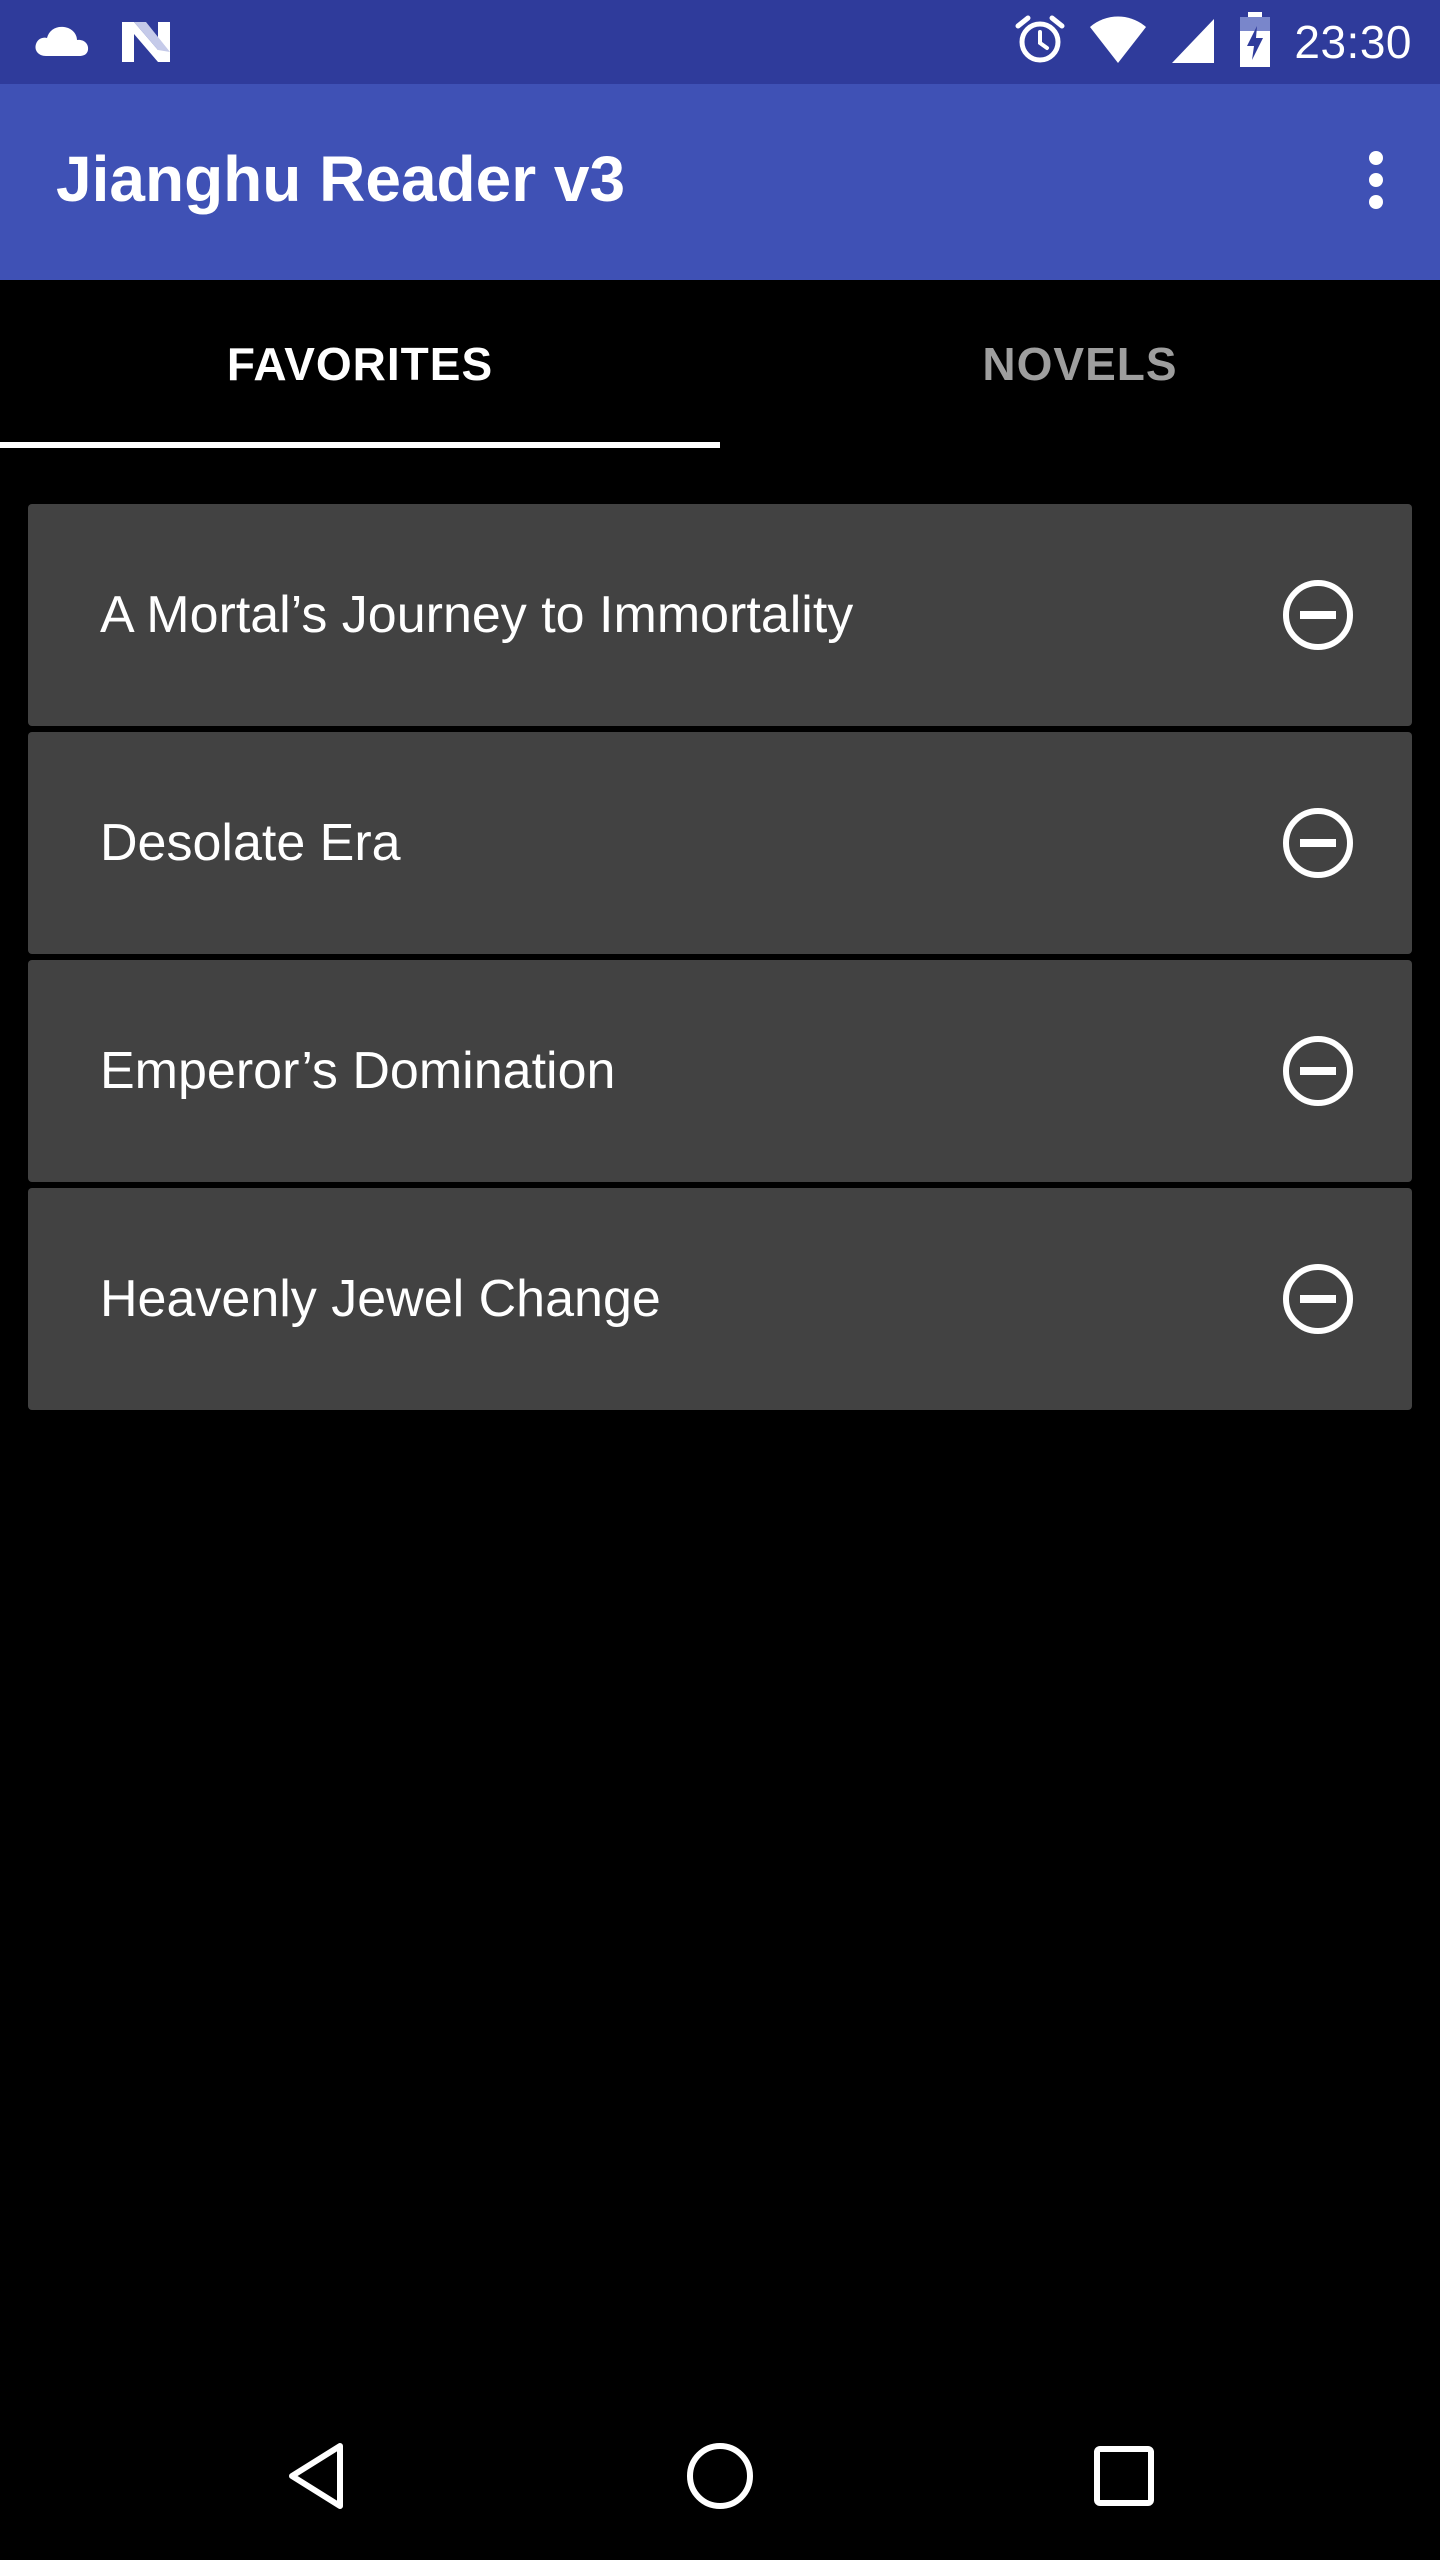  I want to click on wifi-icon, so click(1118, 42).